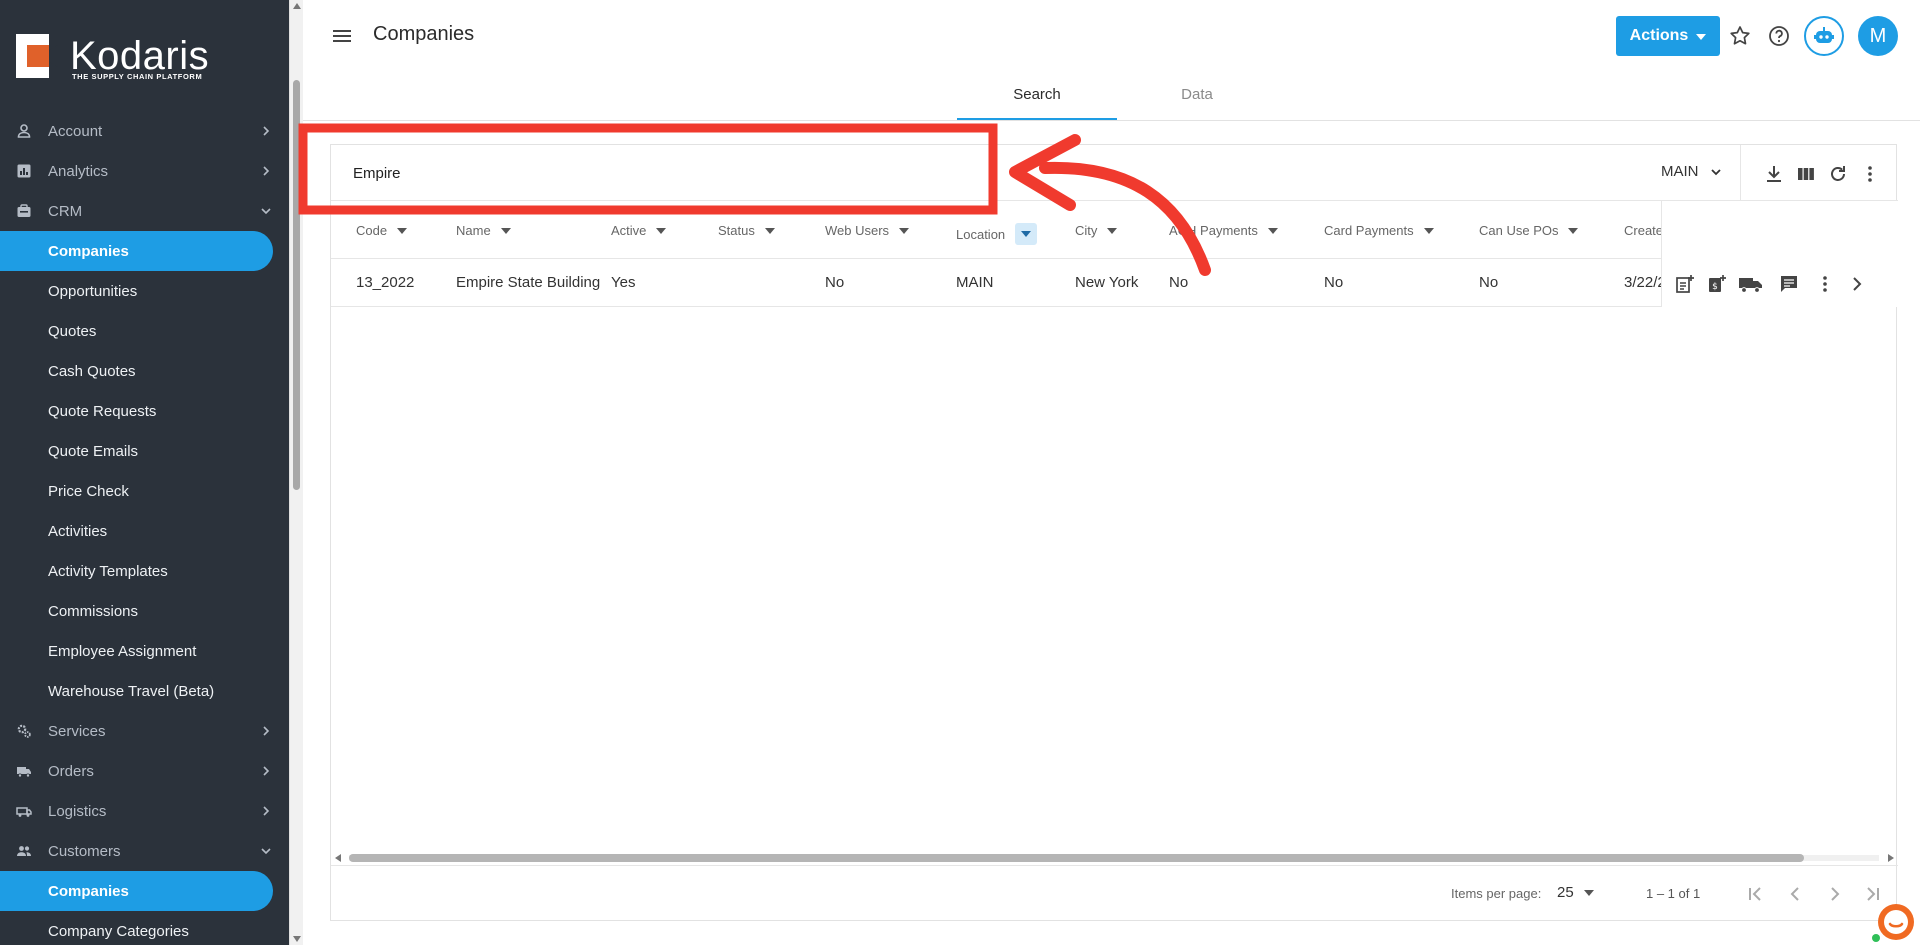  Describe the element at coordinates (867, 230) in the screenshot. I see `column-header-web-users: Web Users` at that location.